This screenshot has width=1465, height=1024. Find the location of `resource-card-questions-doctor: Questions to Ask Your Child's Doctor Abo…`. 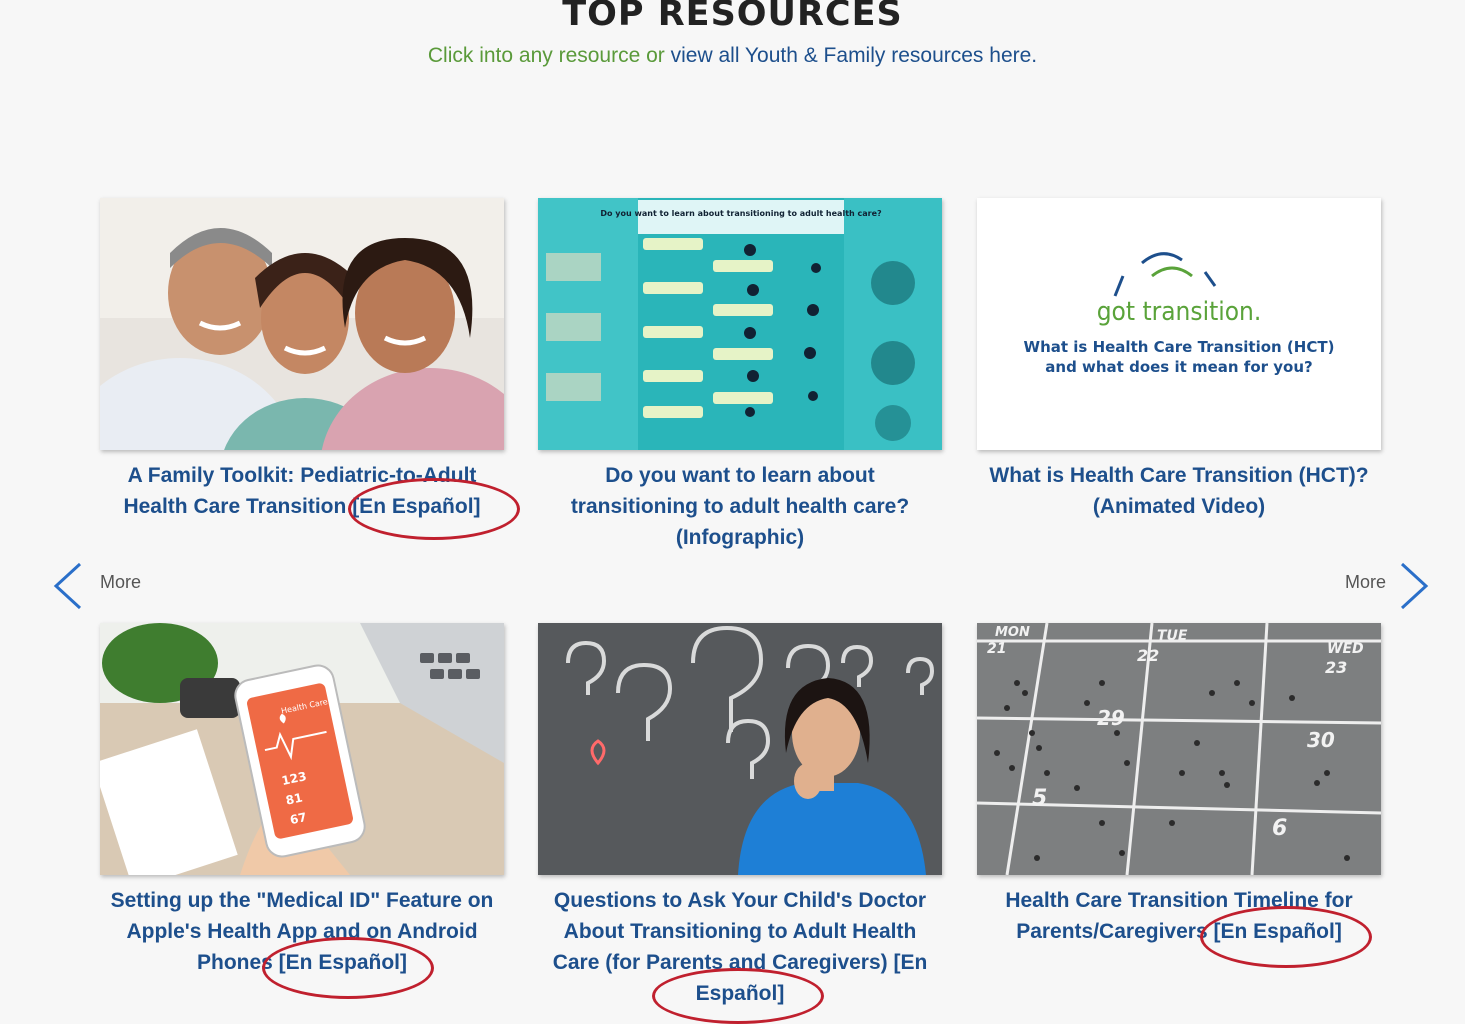

resource-card-questions-doctor: Questions to Ask Your Child's Doctor Abo… is located at coordinates (740, 816).